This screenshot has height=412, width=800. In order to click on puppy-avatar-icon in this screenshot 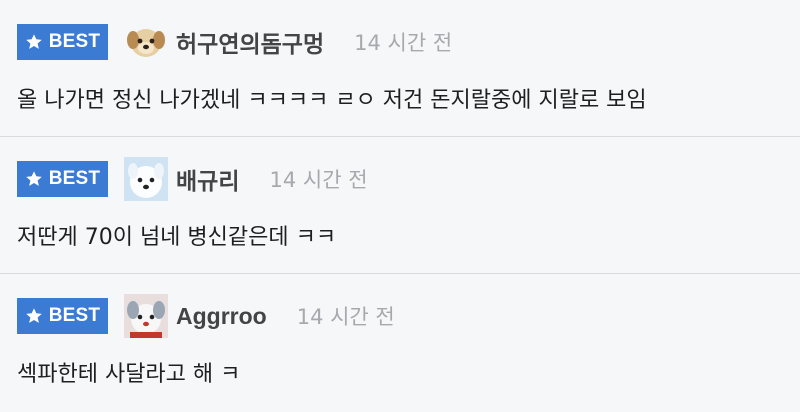, I will do `click(146, 43)`.